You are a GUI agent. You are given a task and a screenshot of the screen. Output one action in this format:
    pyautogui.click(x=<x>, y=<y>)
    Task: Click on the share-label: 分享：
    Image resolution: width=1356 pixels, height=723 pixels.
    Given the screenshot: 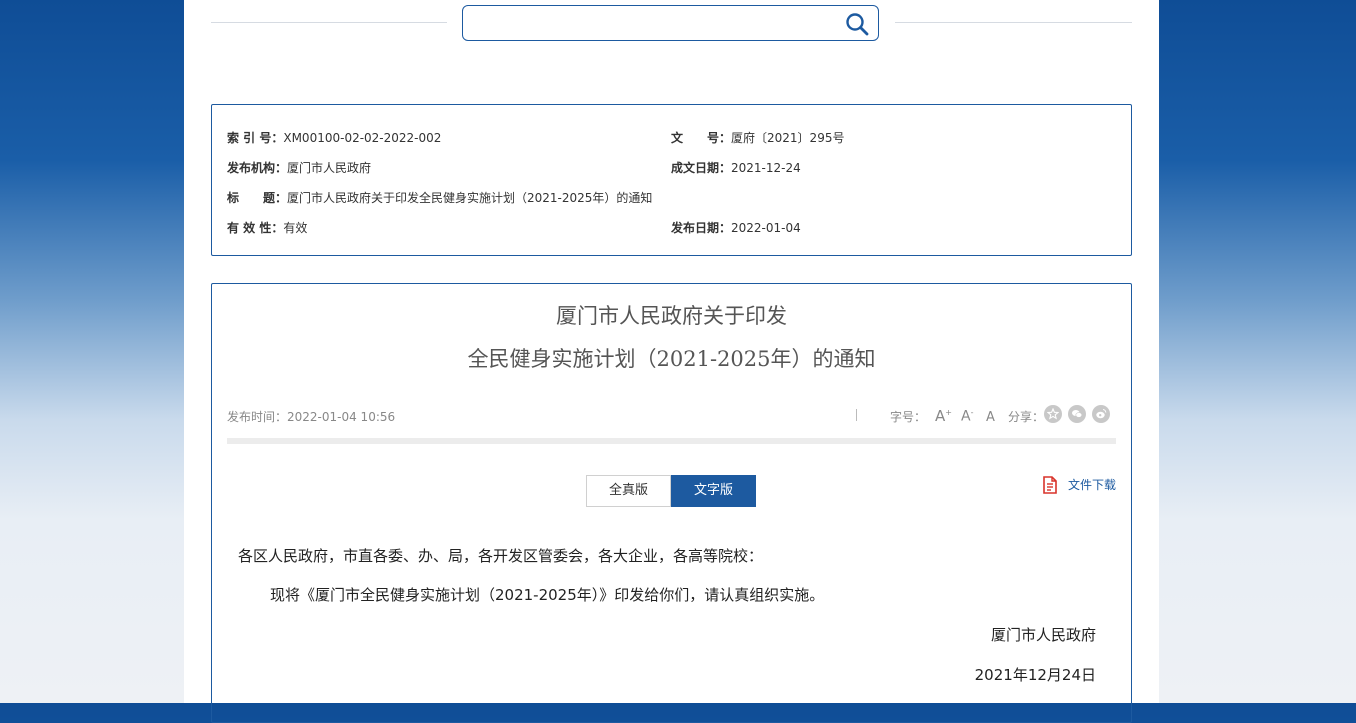 What is the action you would take?
    pyautogui.click(x=1026, y=417)
    